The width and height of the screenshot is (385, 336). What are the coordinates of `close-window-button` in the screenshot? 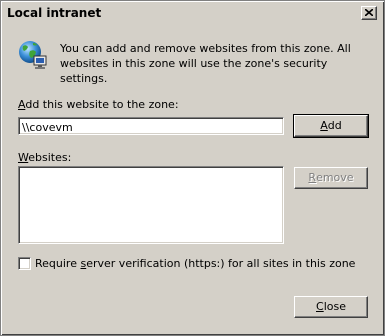 It's located at (369, 13).